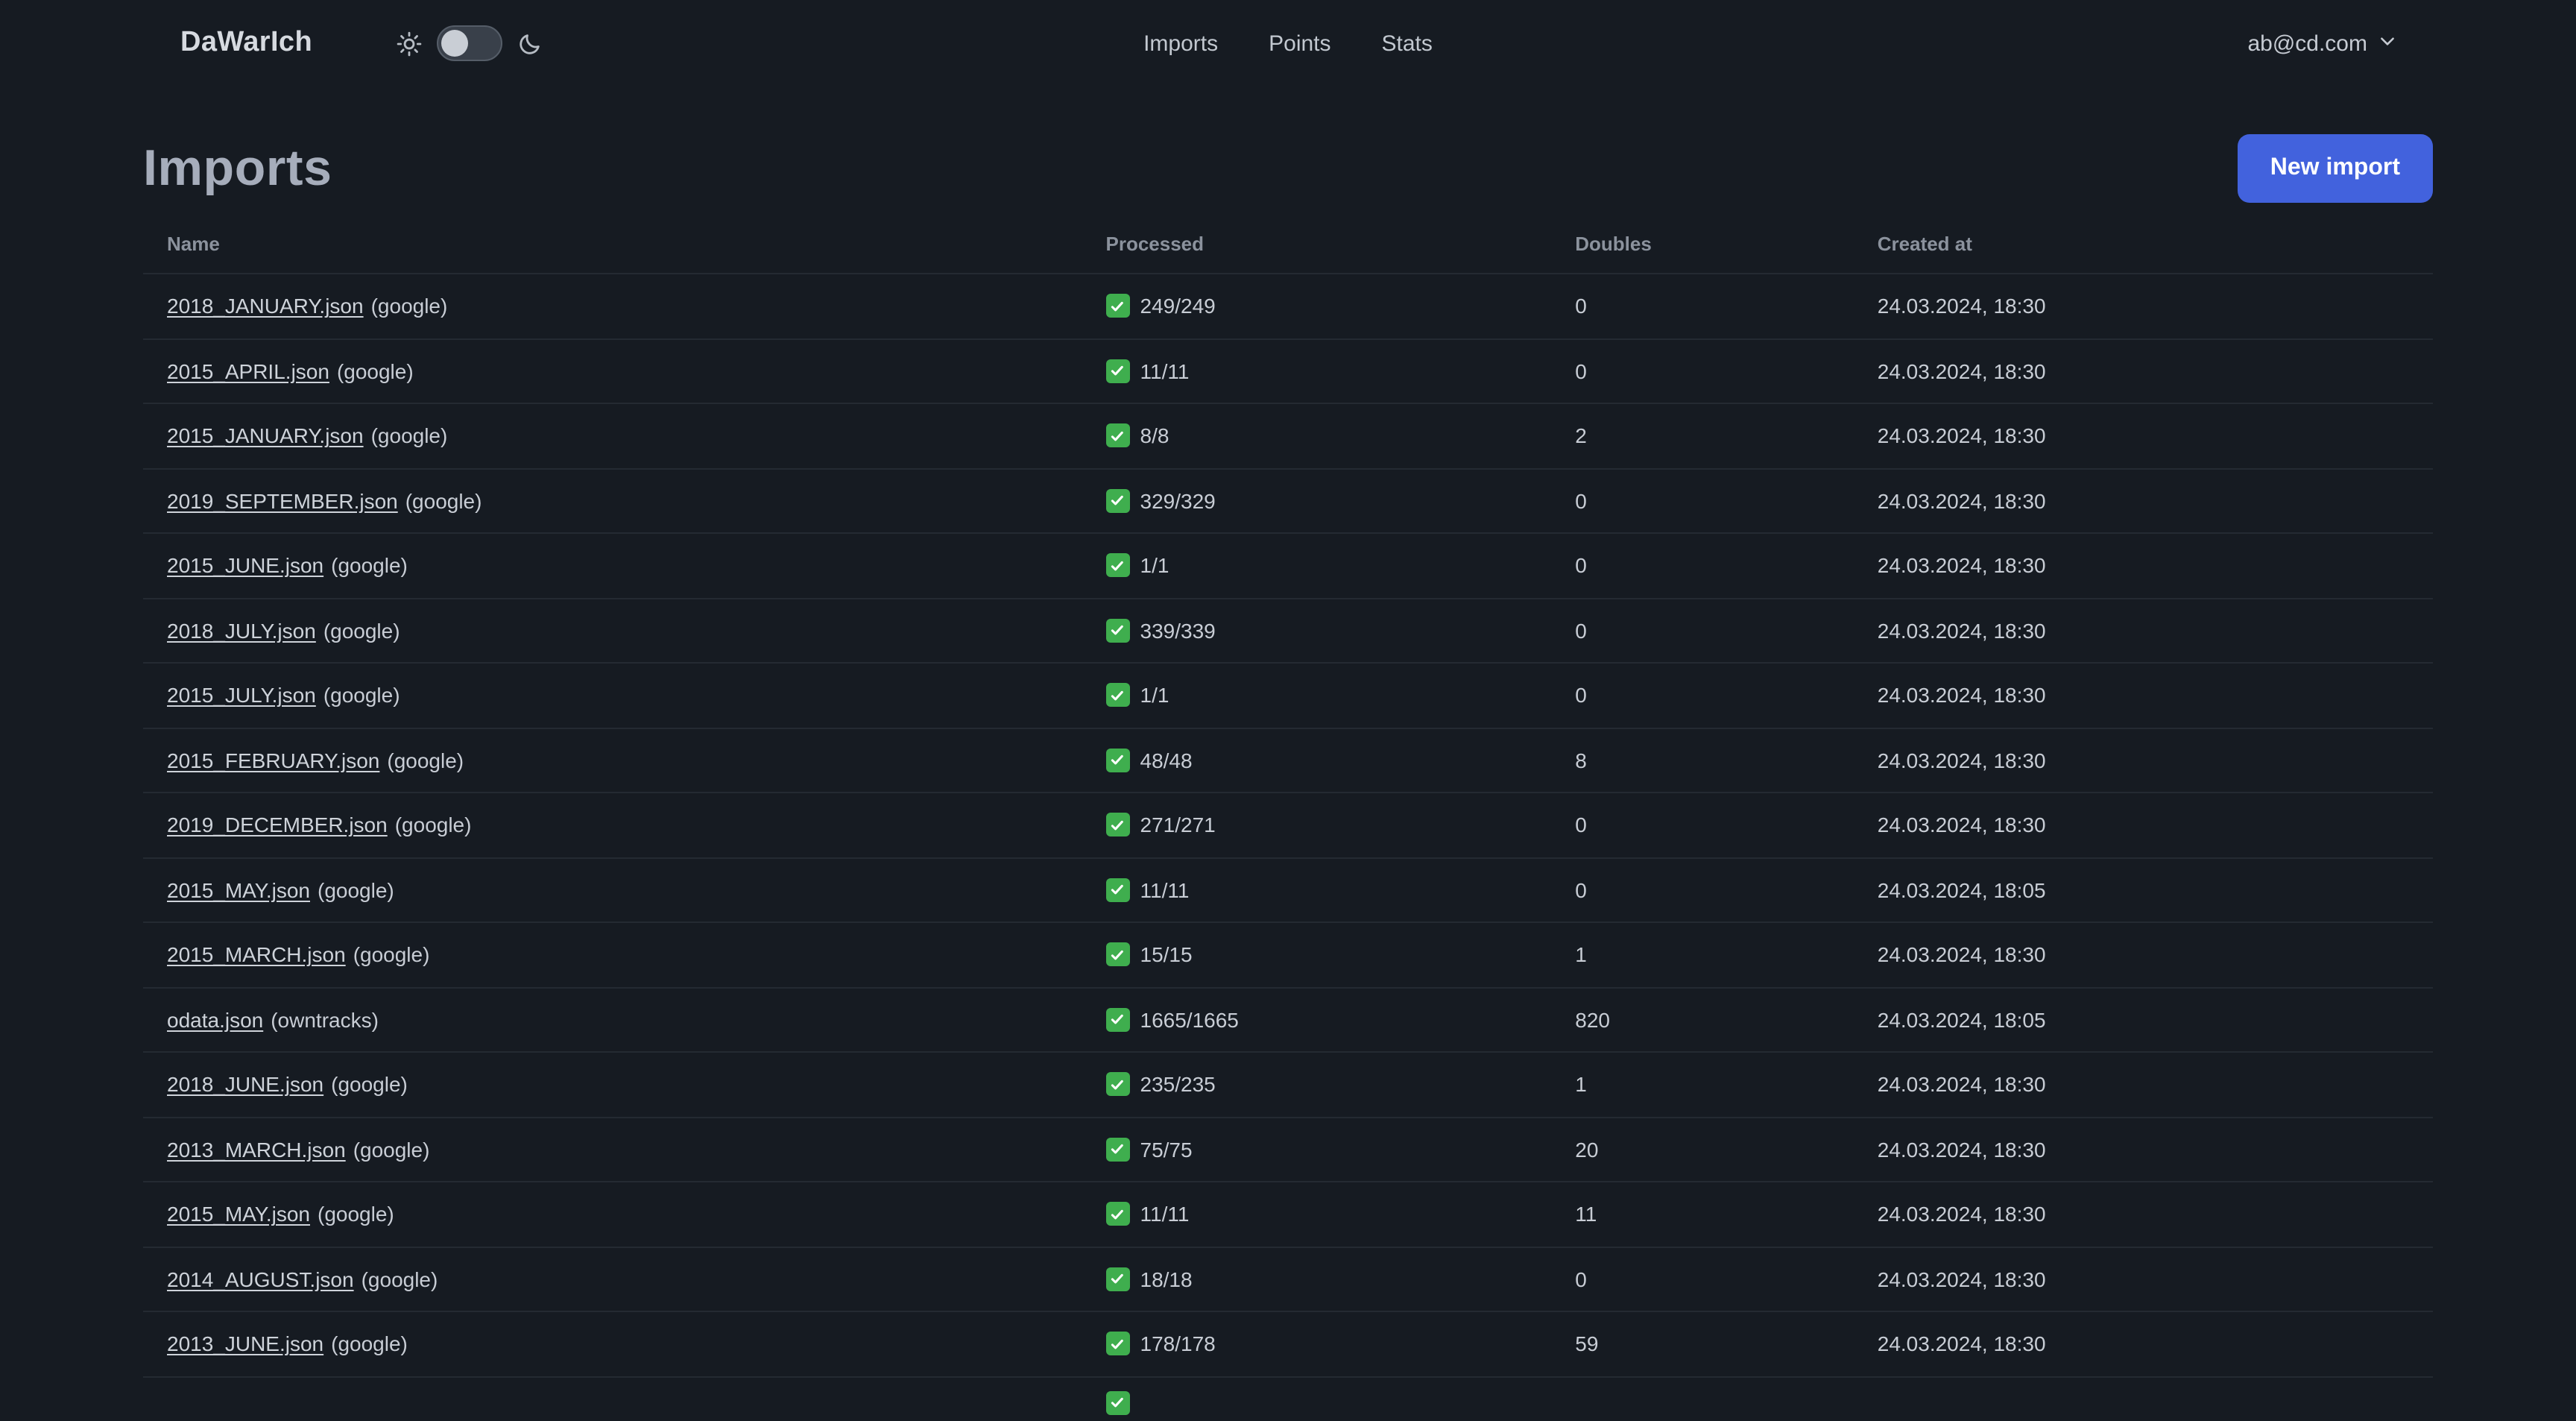 Image resolution: width=2576 pixels, height=1421 pixels. I want to click on moon-icon, so click(529, 43).